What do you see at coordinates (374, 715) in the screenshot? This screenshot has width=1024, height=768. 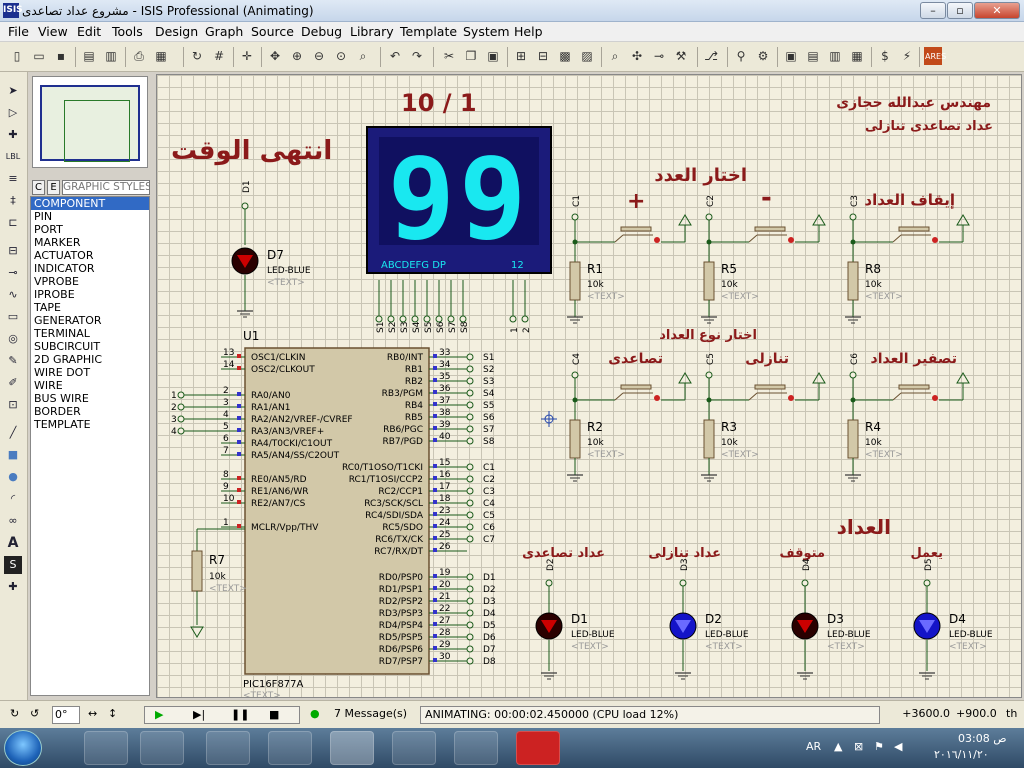 I see `messages-count: 7 Message(s)` at bounding box center [374, 715].